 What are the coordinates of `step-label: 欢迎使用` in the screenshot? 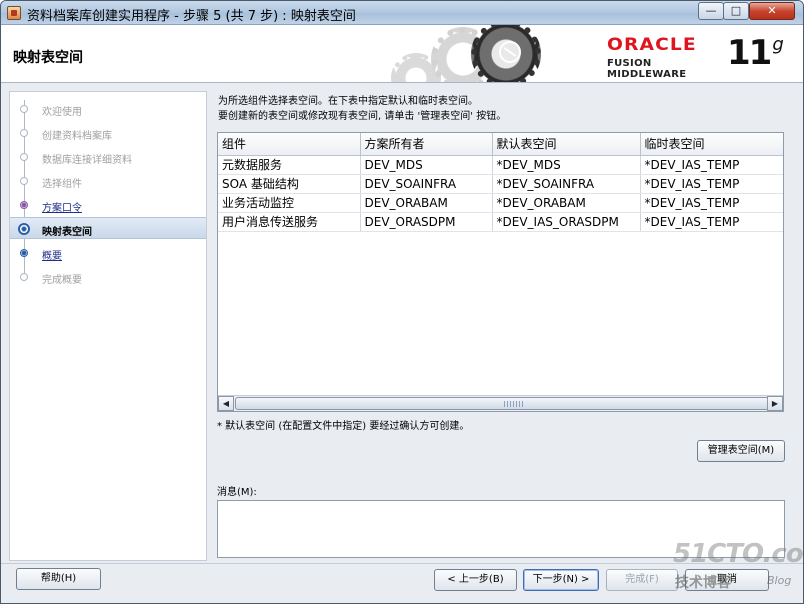 It's located at (62, 112).